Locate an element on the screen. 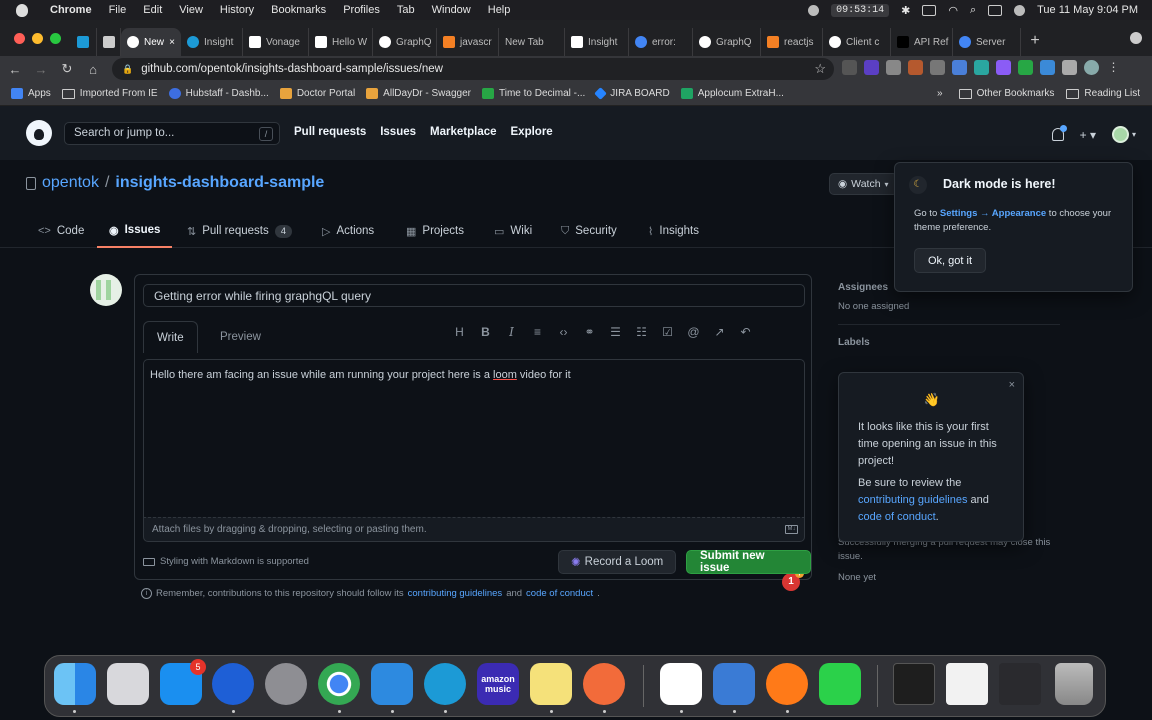  tab-graphql: GraphQ is located at coordinates (405, 42).